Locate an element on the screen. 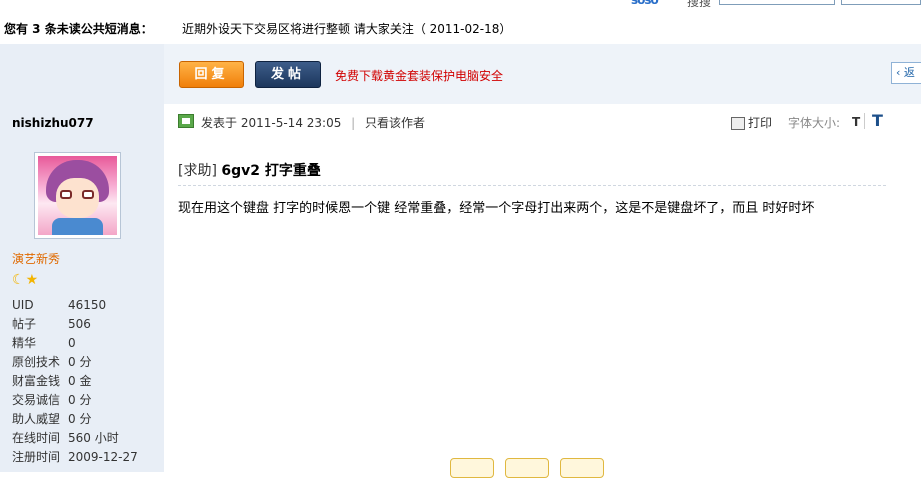 This screenshot has height=478, width=921. share-button is located at coordinates (527, 468).